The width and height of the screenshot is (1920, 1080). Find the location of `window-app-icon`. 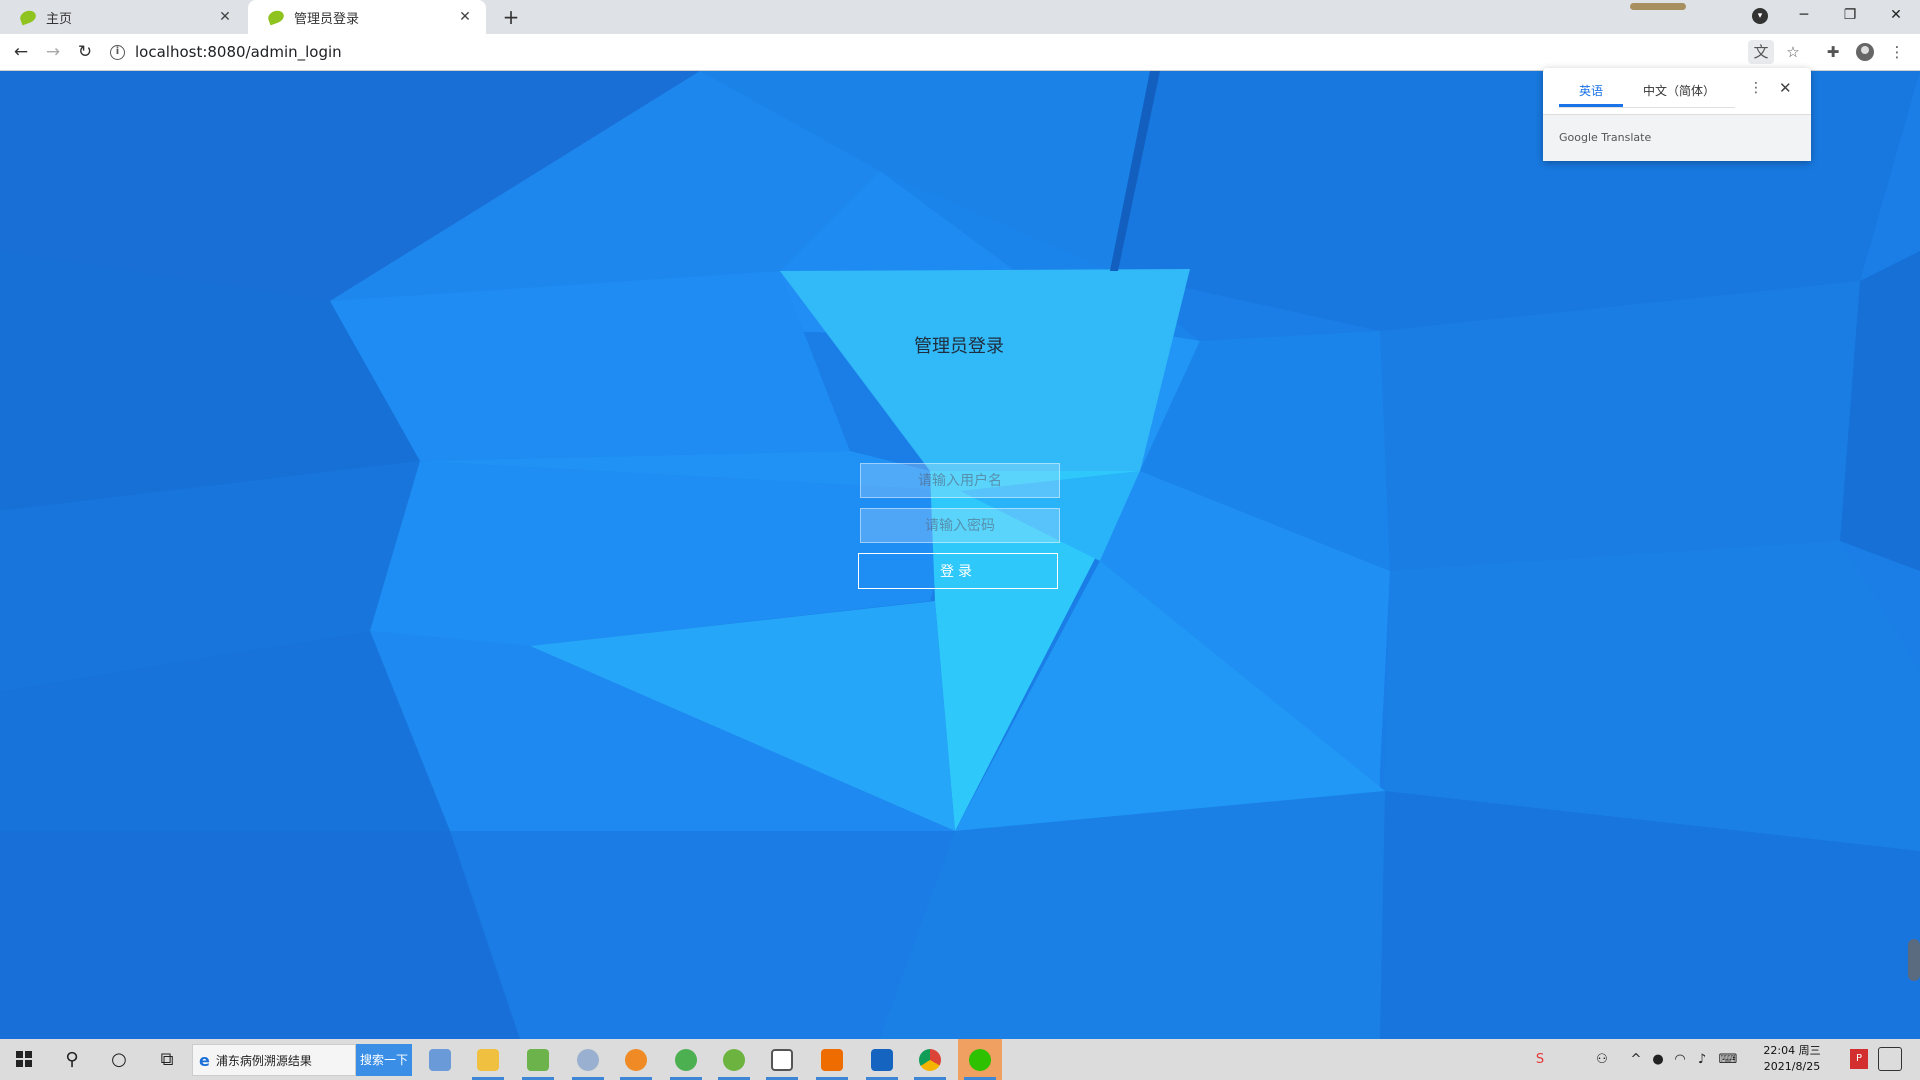

window-app-icon is located at coordinates (782, 1060).